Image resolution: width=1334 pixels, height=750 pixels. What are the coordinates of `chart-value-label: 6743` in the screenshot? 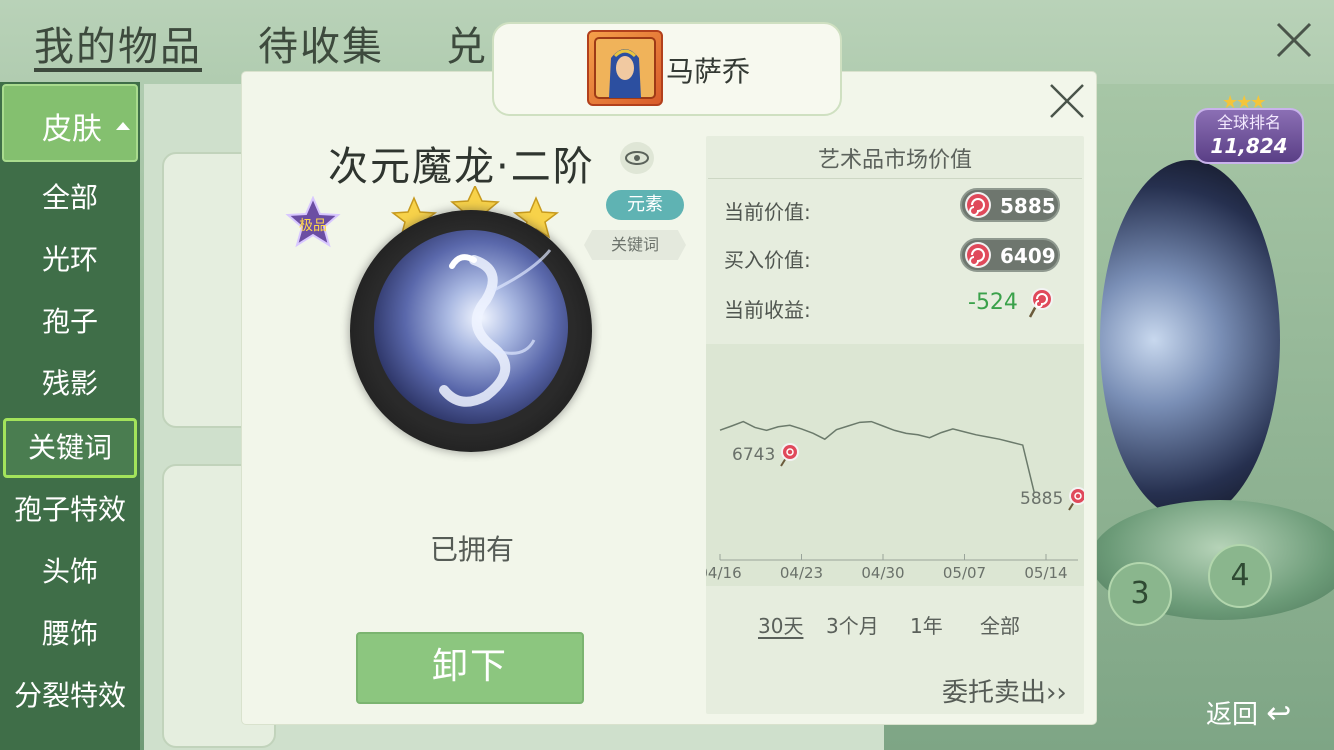 It's located at (753, 455).